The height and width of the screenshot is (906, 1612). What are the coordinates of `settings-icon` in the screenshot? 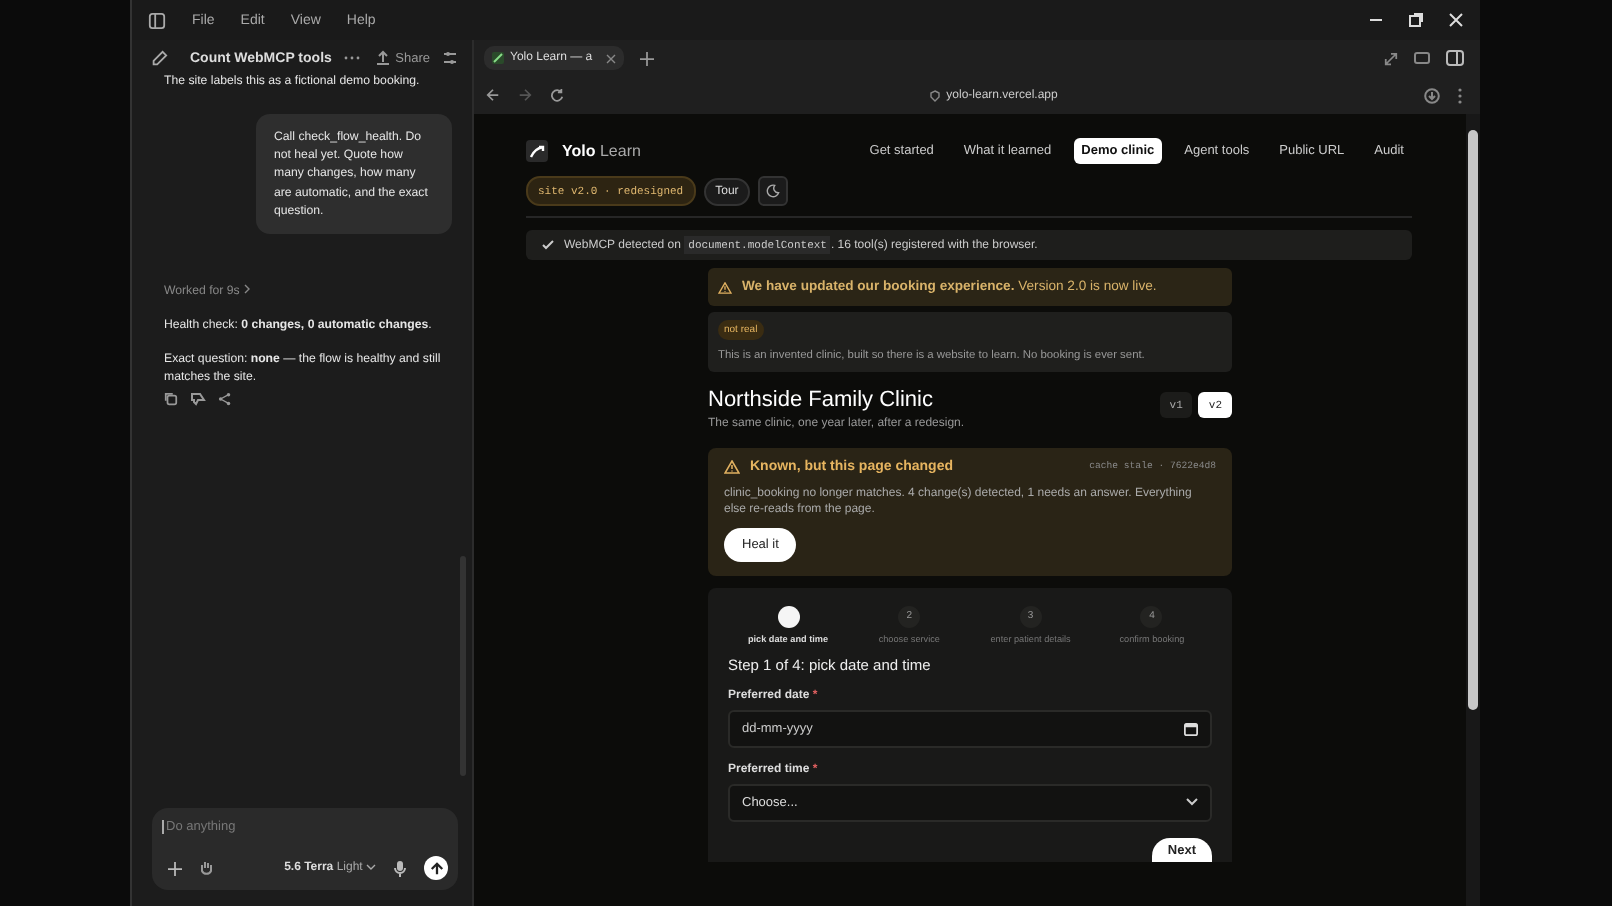 It's located at (450, 58).